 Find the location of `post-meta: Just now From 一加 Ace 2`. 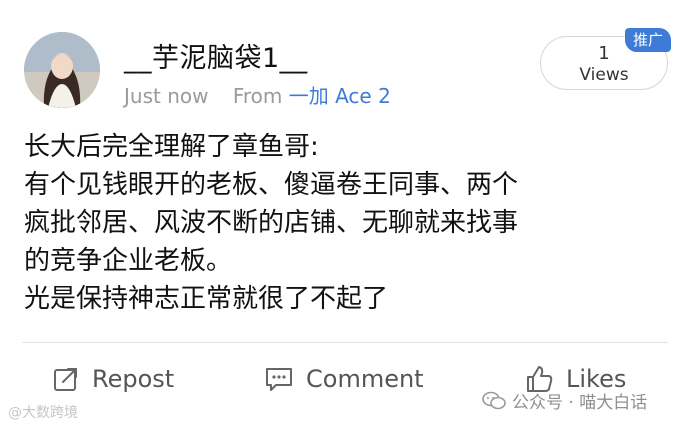

post-meta: Just now From 一加 Ace 2 is located at coordinates (257, 94).